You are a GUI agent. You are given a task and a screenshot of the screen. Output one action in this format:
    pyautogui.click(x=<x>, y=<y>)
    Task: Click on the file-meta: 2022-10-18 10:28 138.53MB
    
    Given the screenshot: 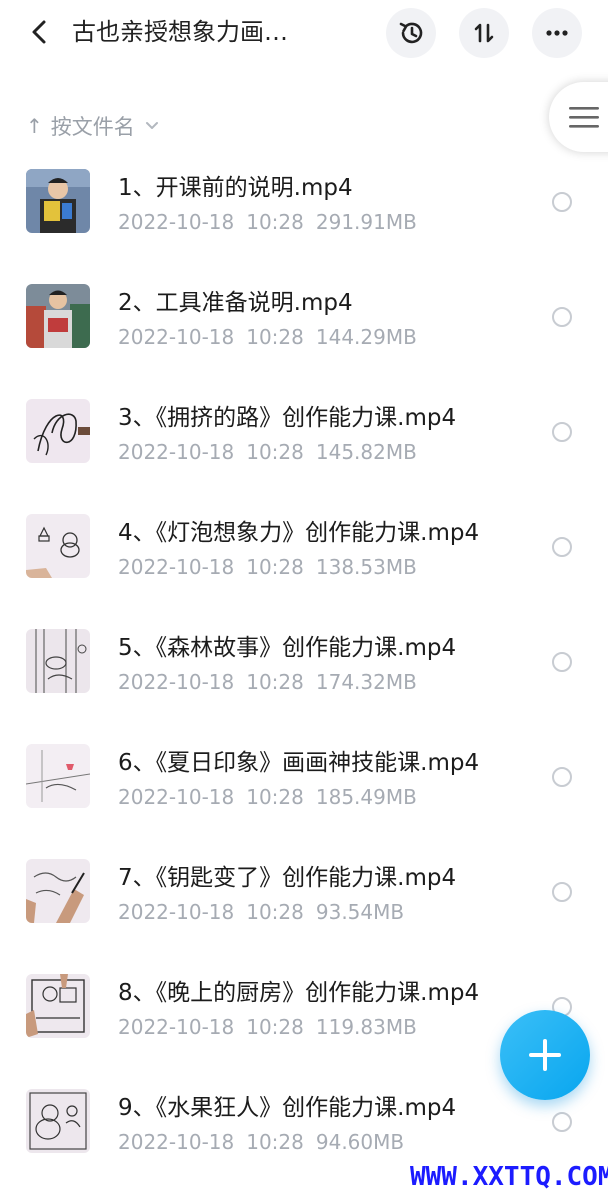 What is the action you would take?
    pyautogui.click(x=267, y=567)
    